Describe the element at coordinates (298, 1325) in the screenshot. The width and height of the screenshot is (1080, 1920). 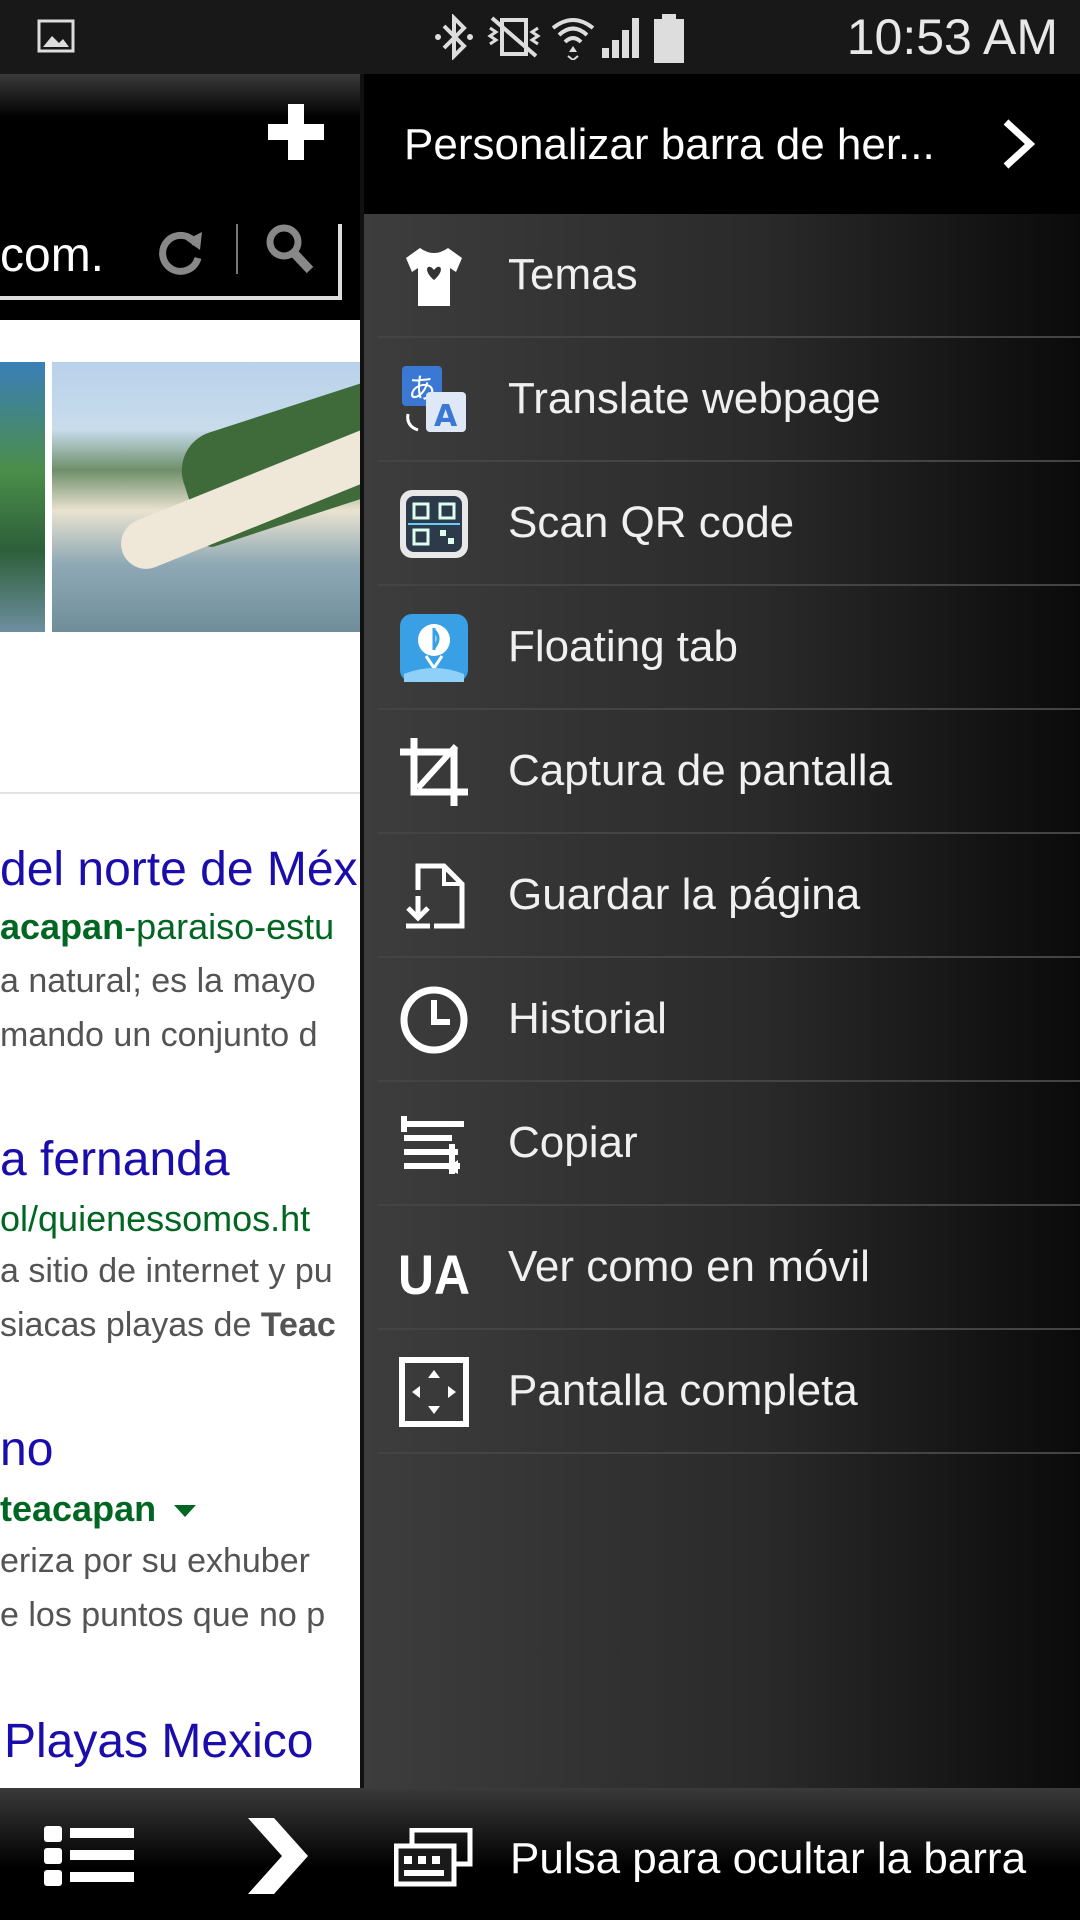
I see `result-snippet-bold: Teac` at that location.